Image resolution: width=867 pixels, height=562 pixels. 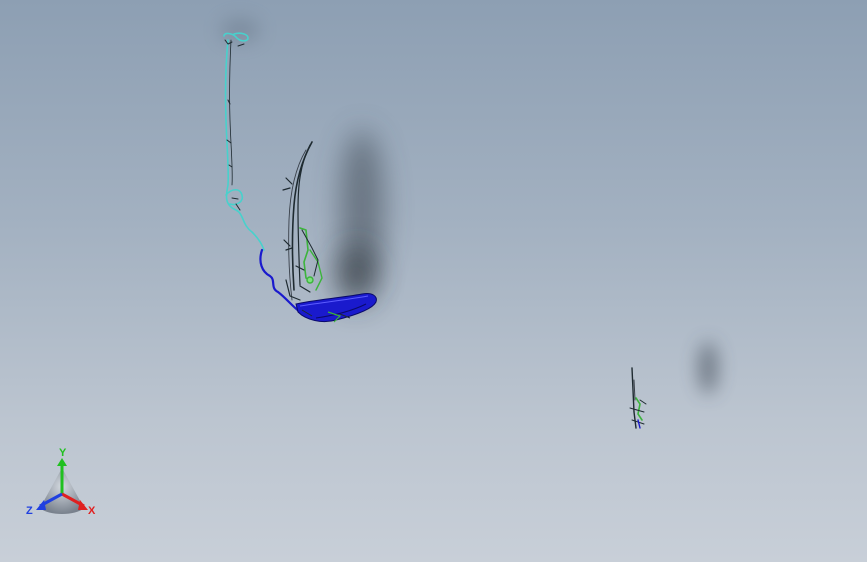 What do you see at coordinates (297, 221) in the screenshot?
I see `guide-rail` at bounding box center [297, 221].